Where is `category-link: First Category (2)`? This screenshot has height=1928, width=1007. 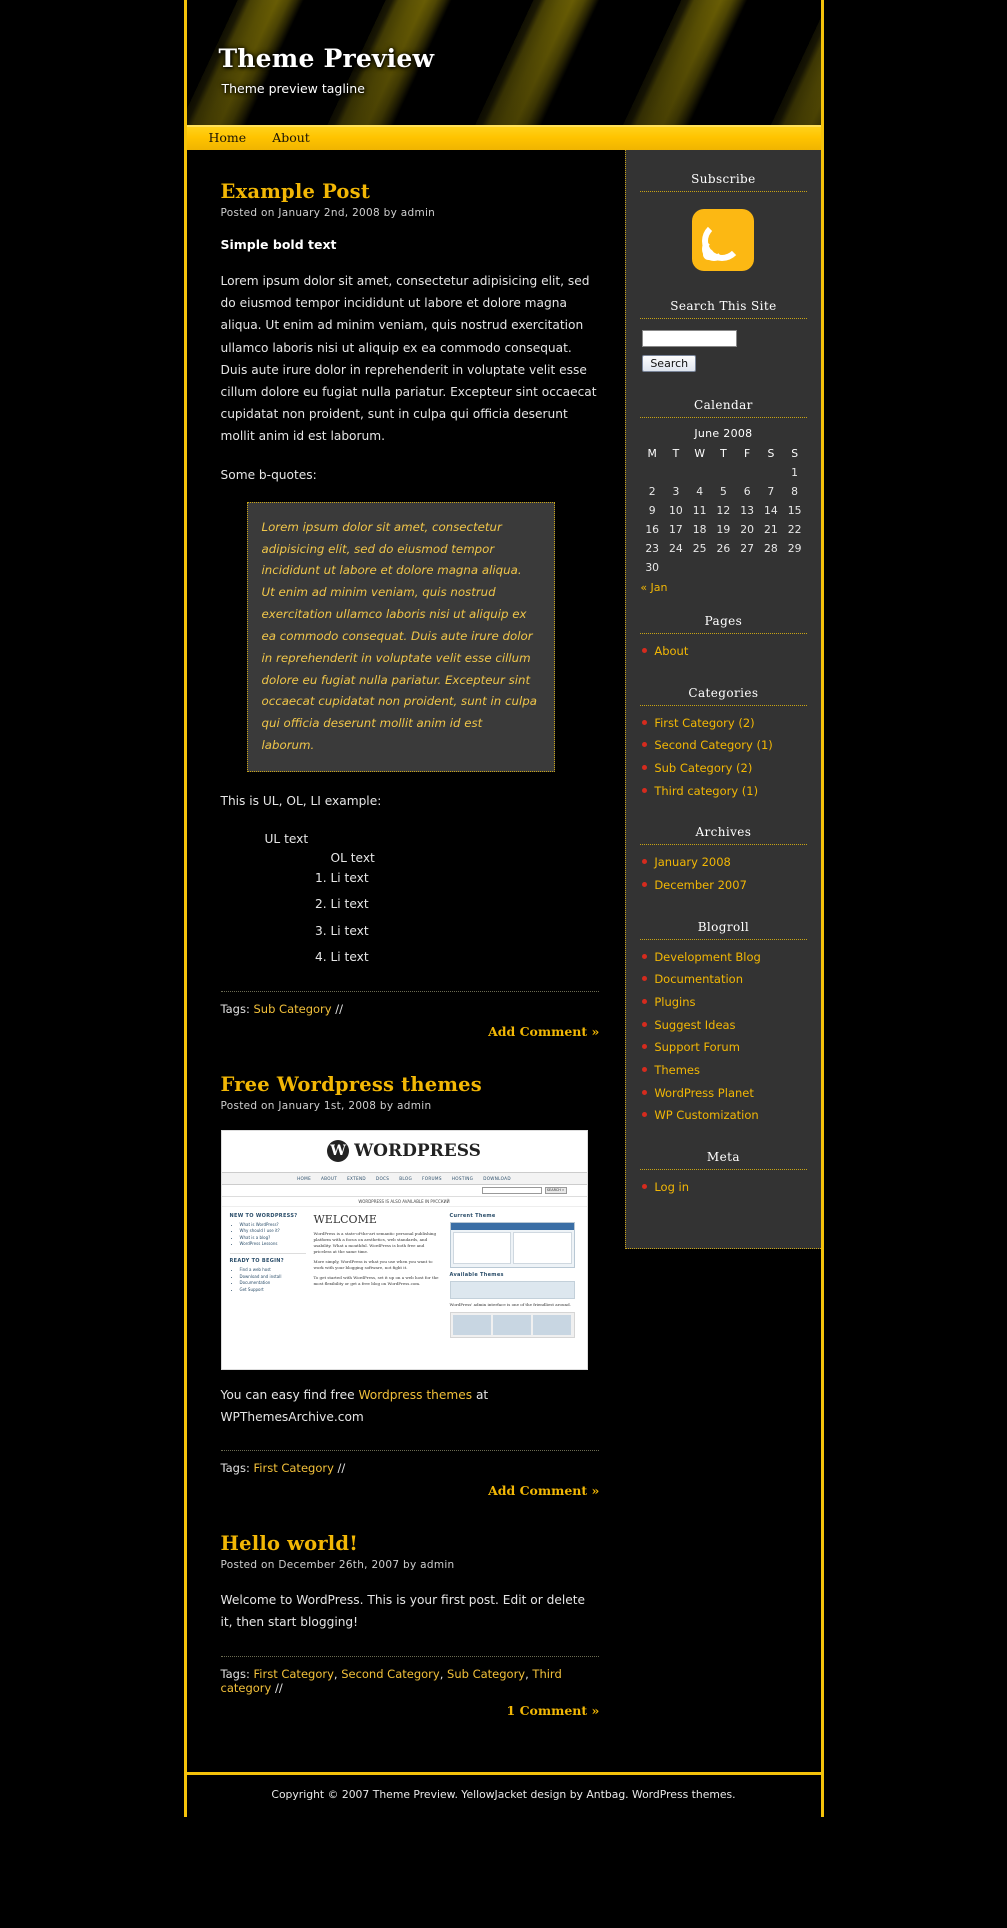 category-link: First Category (2) is located at coordinates (704, 723).